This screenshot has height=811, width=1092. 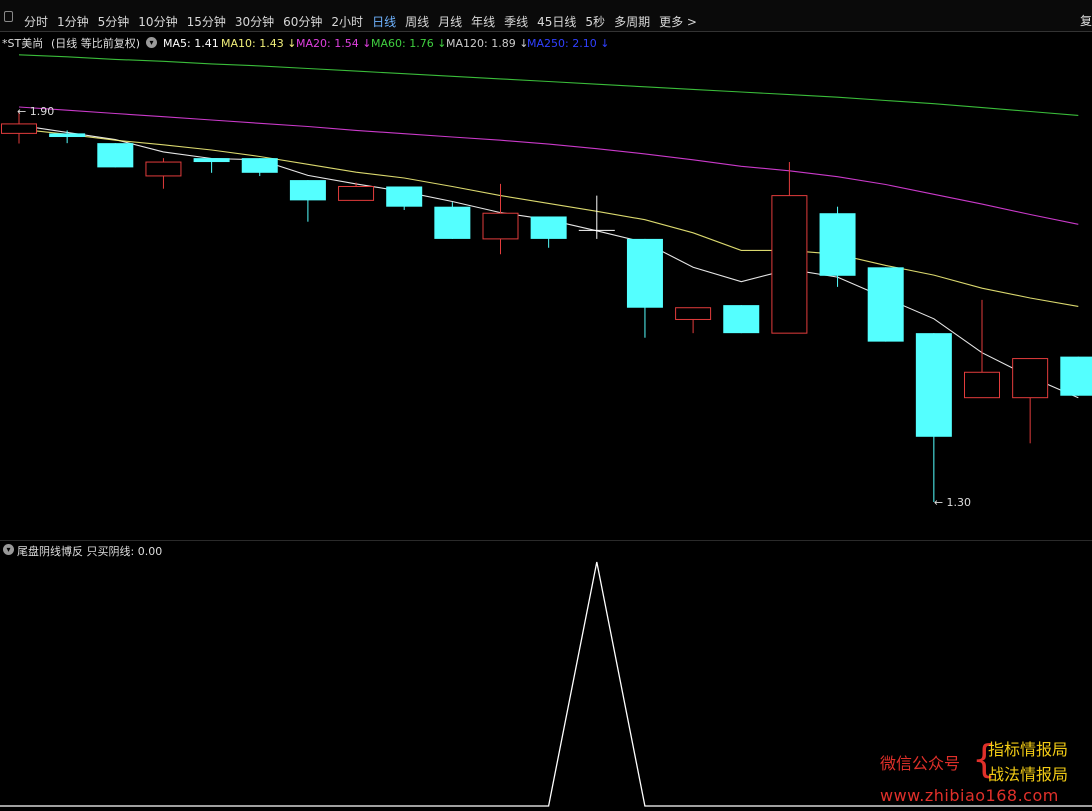 I want to click on watermark-wechat: 微信公众号, so click(x=920, y=763).